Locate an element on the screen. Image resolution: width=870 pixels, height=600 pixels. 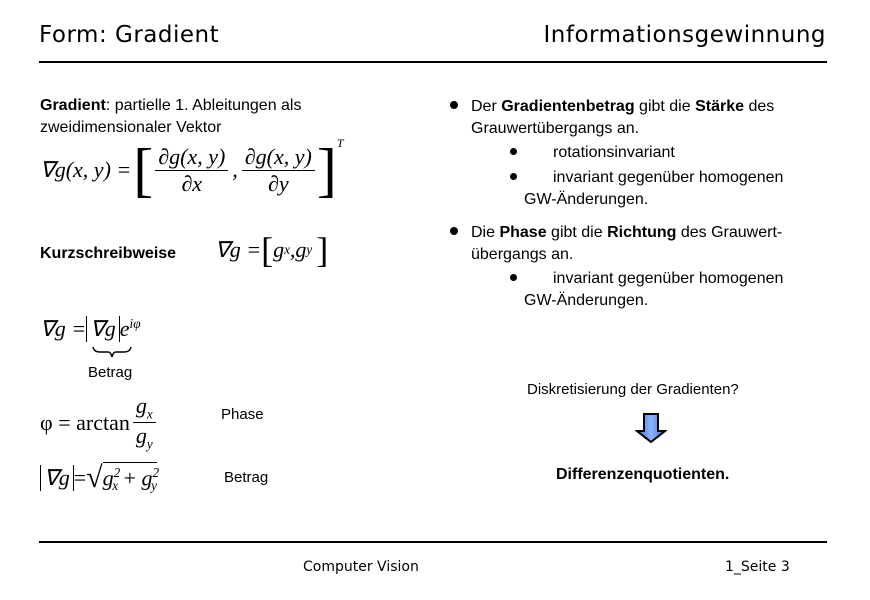
equals: = is located at coordinates (80, 477).